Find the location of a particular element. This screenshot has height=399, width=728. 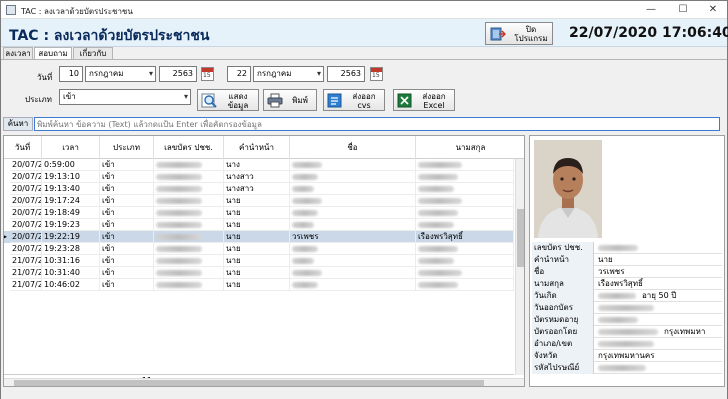

export-excel-label: ส่งออก Excel is located at coordinates (434, 101).